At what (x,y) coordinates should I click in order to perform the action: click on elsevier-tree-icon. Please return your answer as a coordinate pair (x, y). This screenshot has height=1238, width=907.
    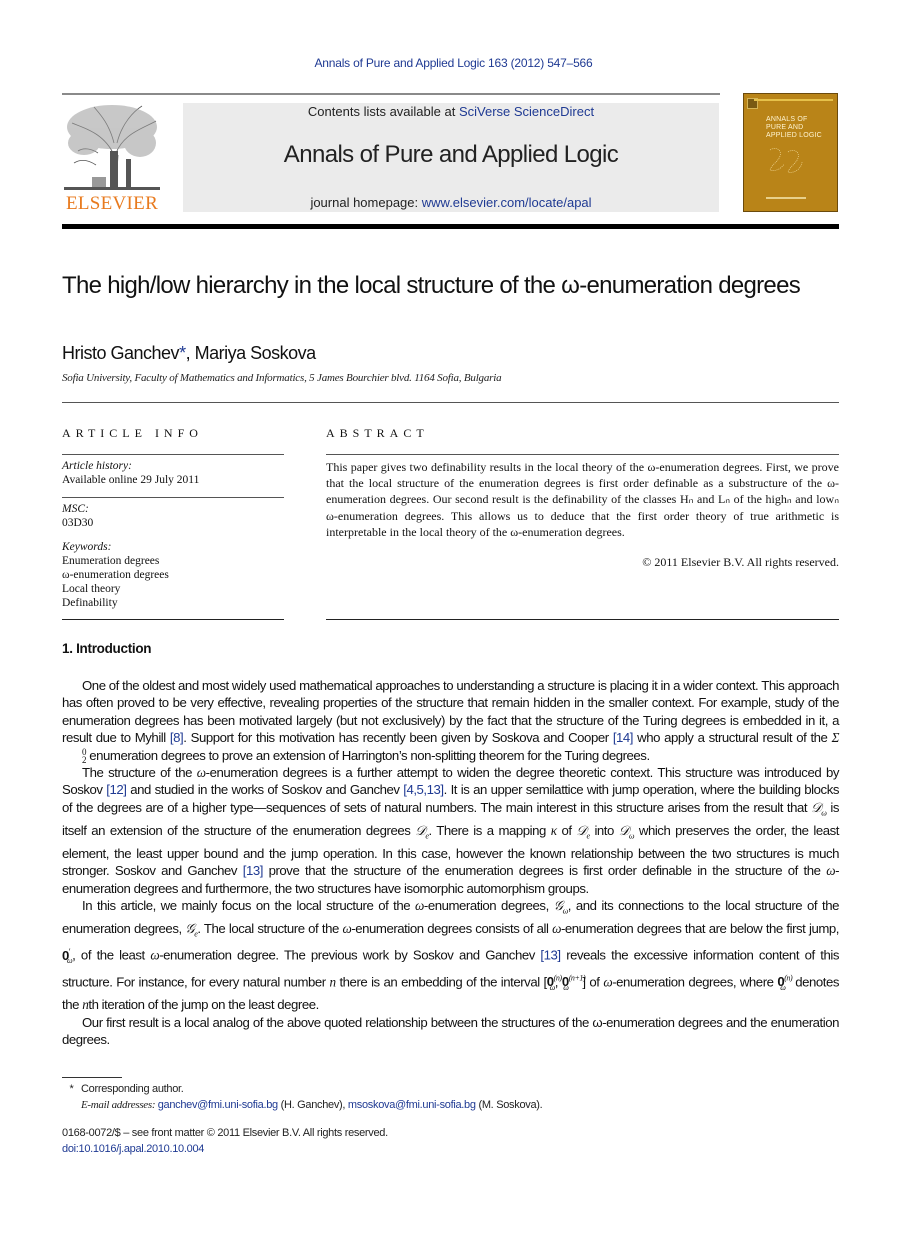
    Looking at the image, I should click on (112, 147).